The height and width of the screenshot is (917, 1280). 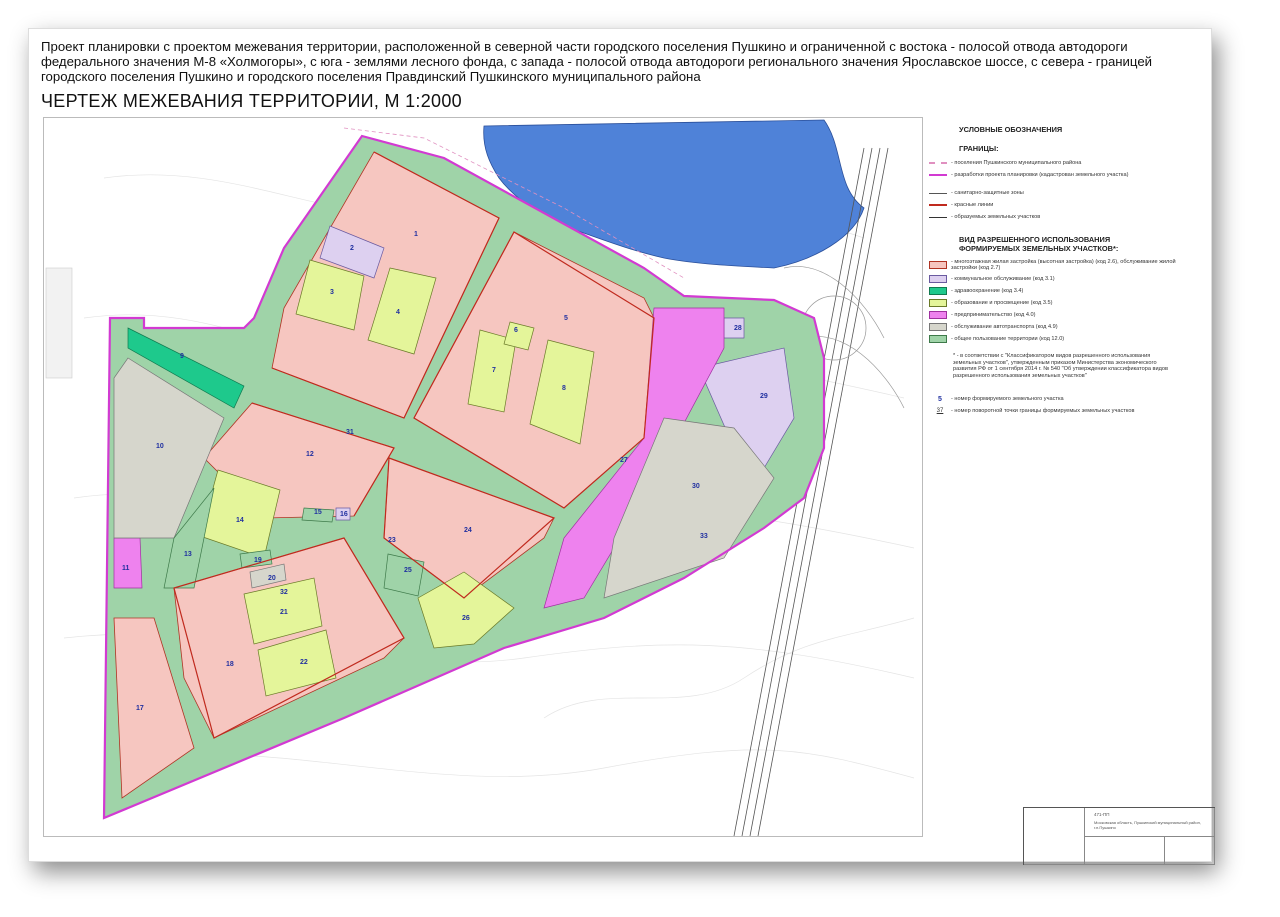 I want to click on parcel-number-label: 26, so click(x=466, y=618).